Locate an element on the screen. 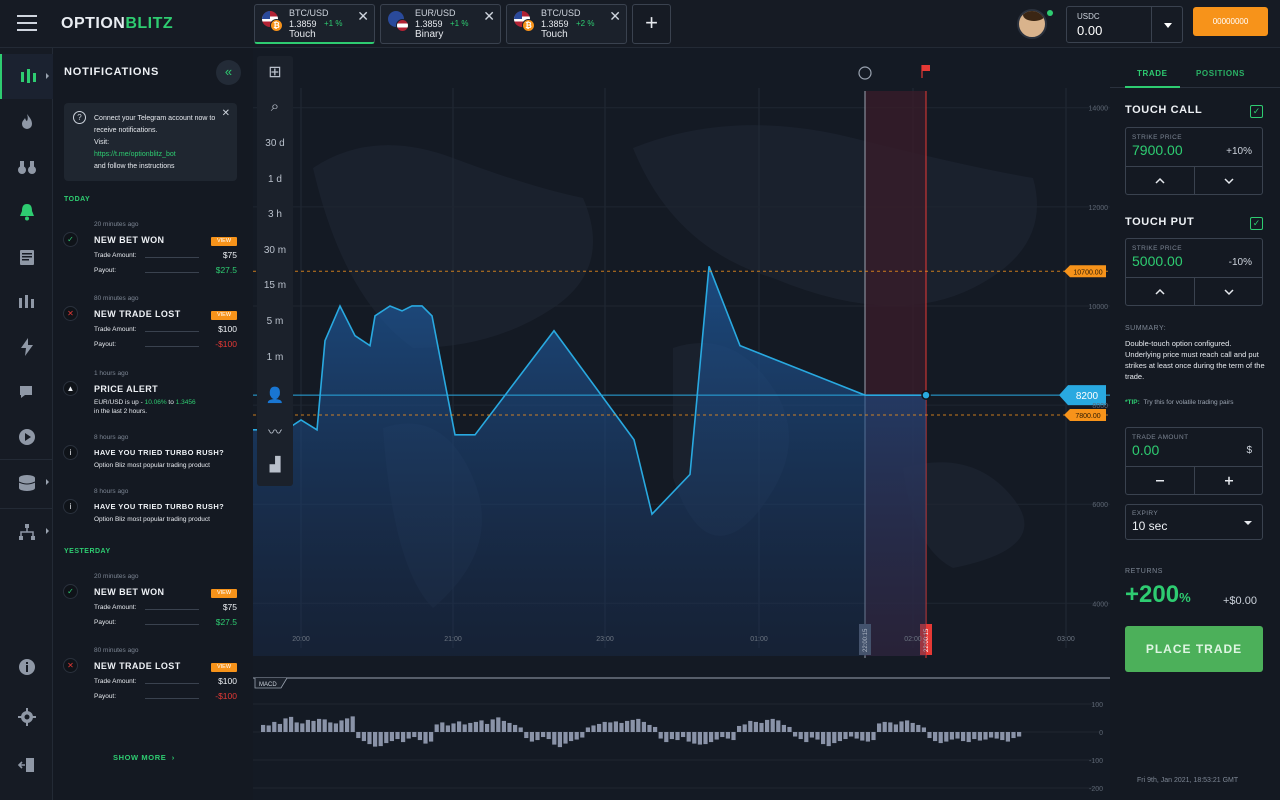 The height and width of the screenshot is (800, 1280). timeframe-3h: 3 h is located at coordinates (275, 214).